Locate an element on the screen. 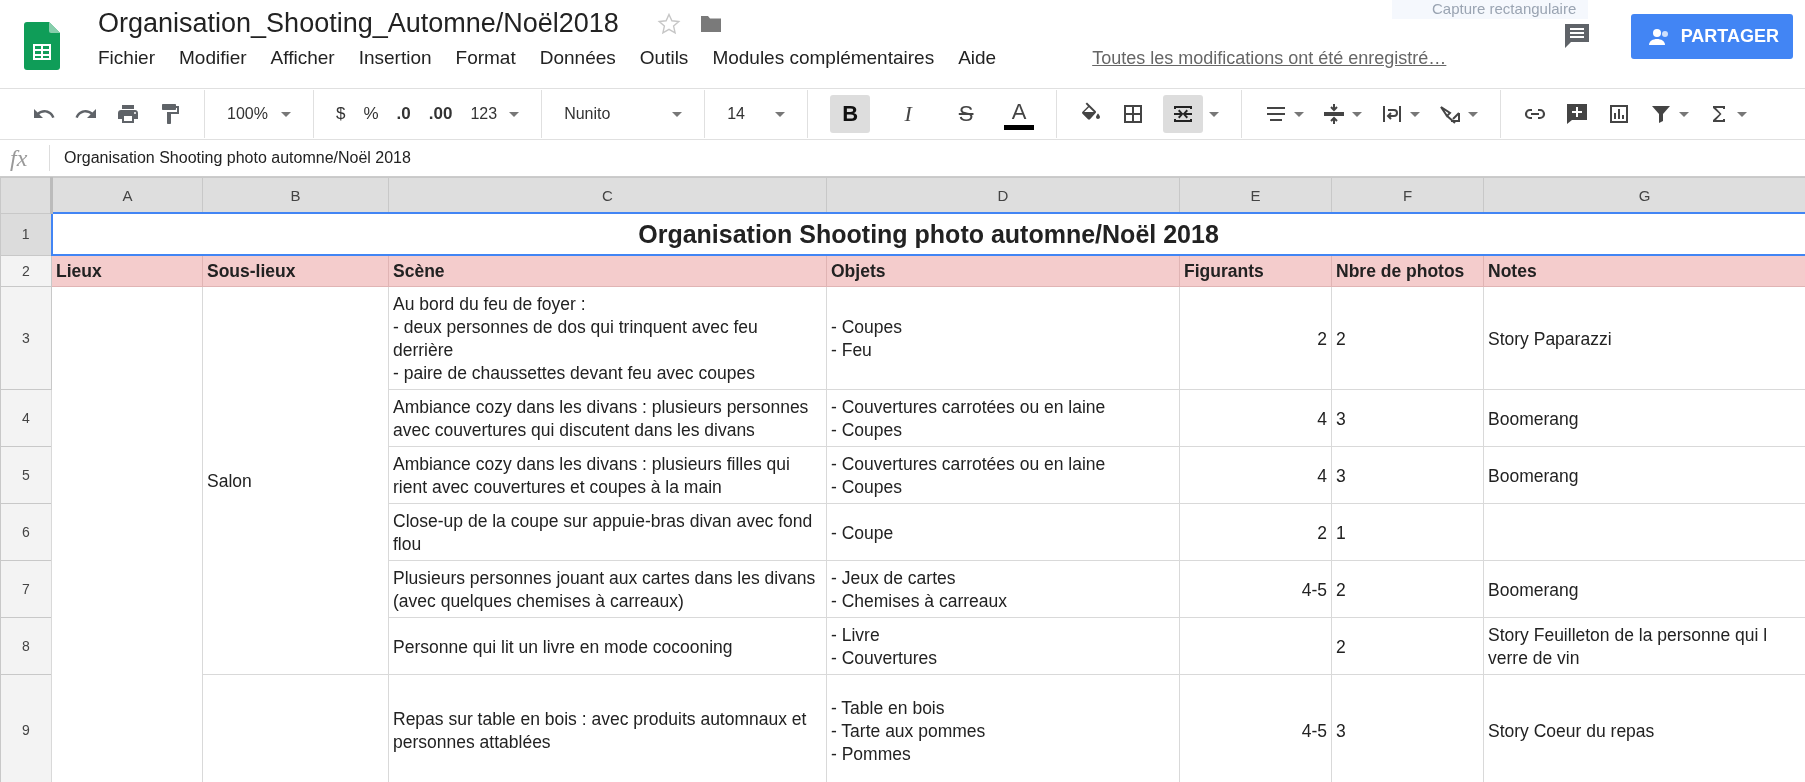 Image resolution: width=1805 pixels, height=782 pixels. comment-icon is located at coordinates (1576, 36).